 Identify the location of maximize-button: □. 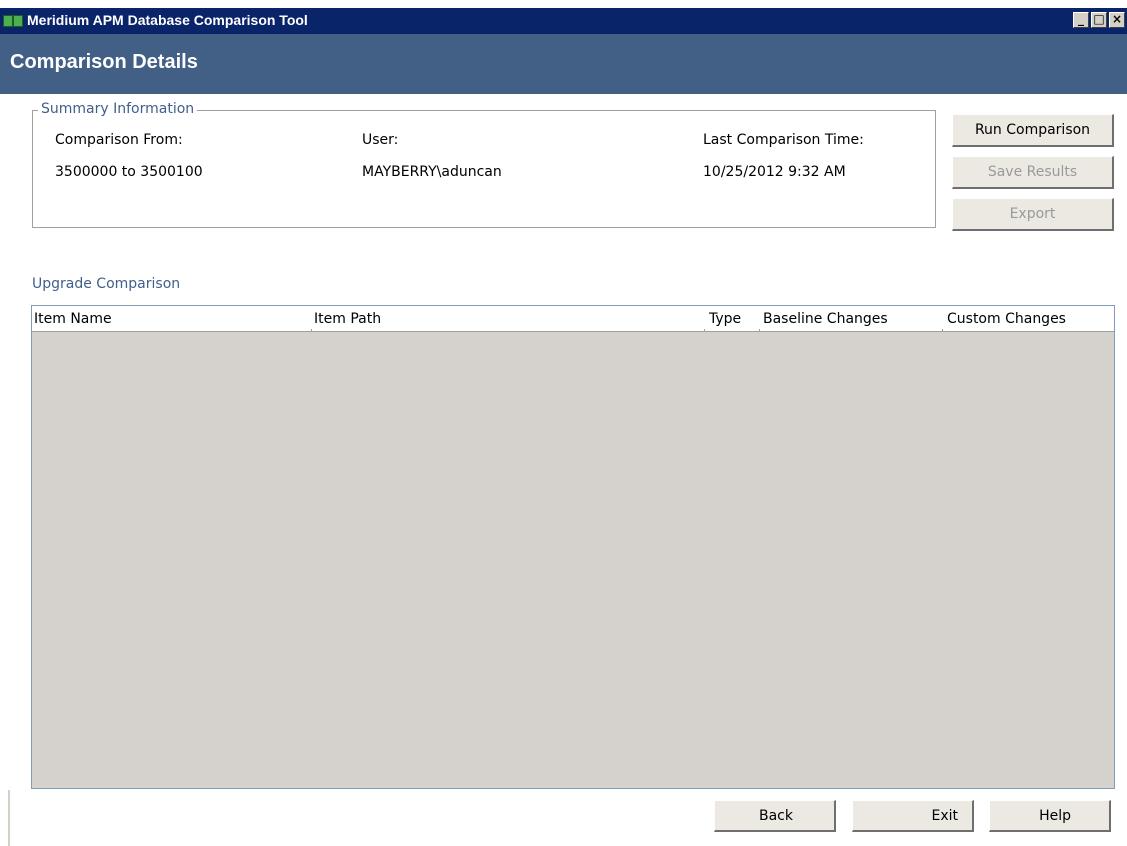
(1099, 20).